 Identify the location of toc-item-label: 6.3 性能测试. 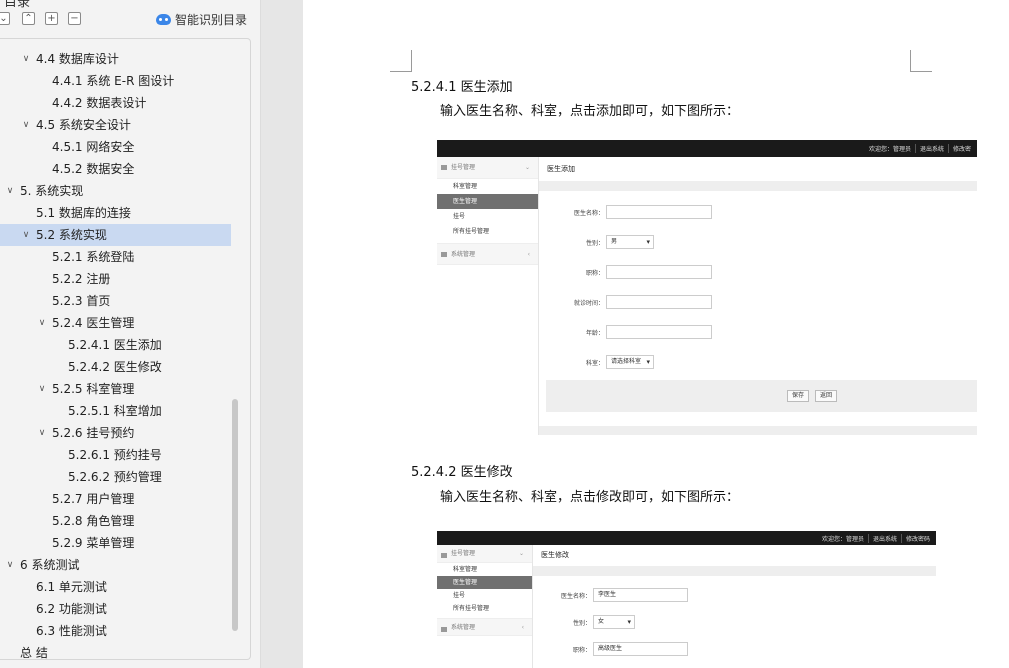
(71, 631).